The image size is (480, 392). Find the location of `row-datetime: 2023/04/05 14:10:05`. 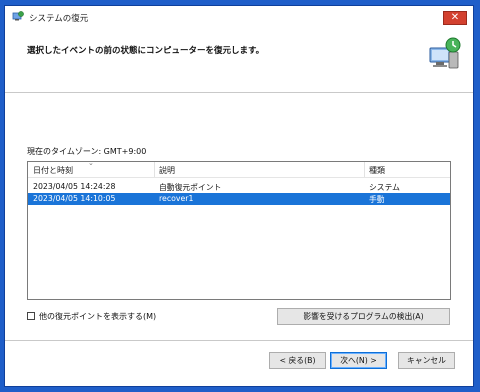

row-datetime: 2023/04/05 14:10:05 is located at coordinates (74, 198).